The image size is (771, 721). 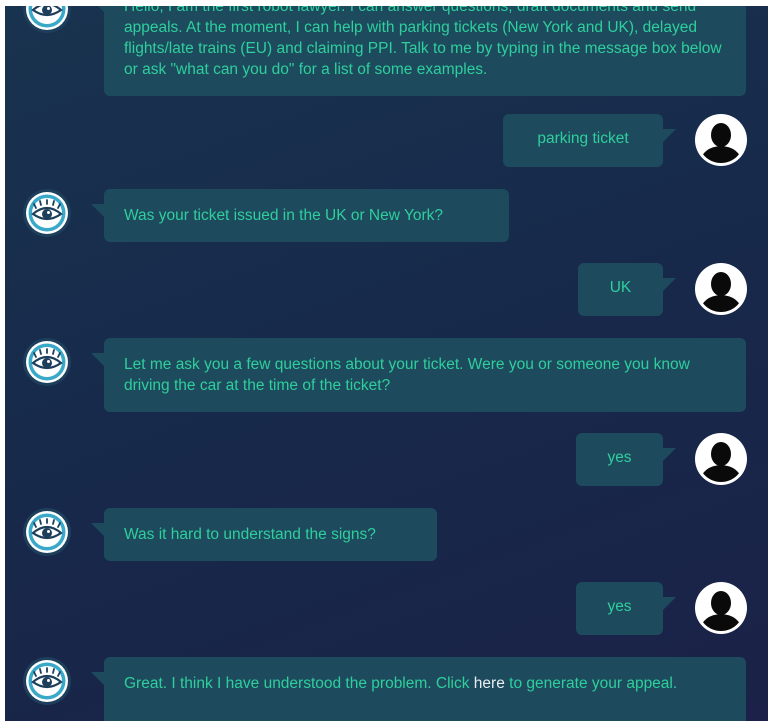 What do you see at coordinates (589, 140) in the screenshot?
I see `user-message-bubble: parking ticket` at bounding box center [589, 140].